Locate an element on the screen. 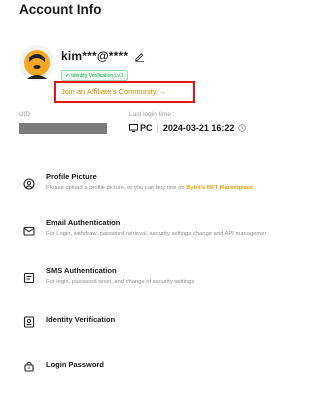  uid-label: UID is located at coordinates (25, 114).